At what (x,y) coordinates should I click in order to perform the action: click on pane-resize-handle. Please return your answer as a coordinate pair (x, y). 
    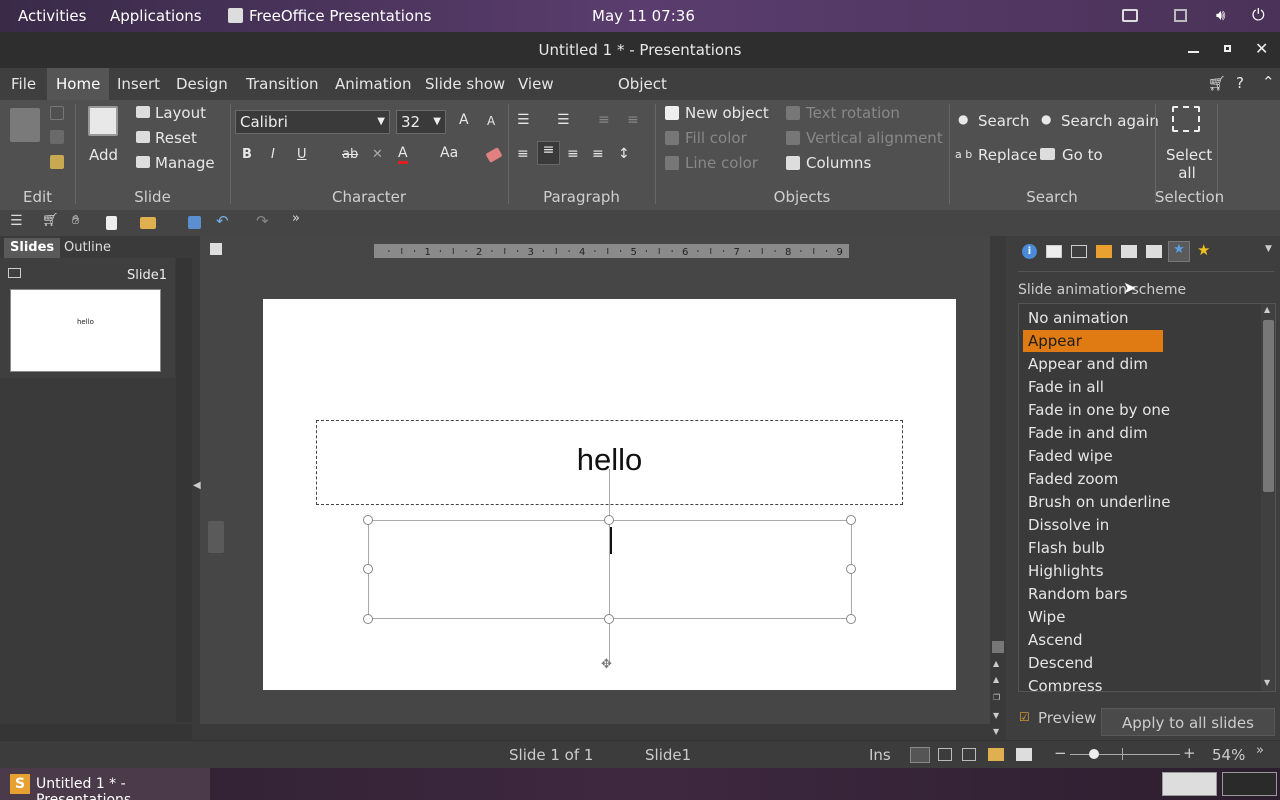
    Looking at the image, I should click on (216, 537).